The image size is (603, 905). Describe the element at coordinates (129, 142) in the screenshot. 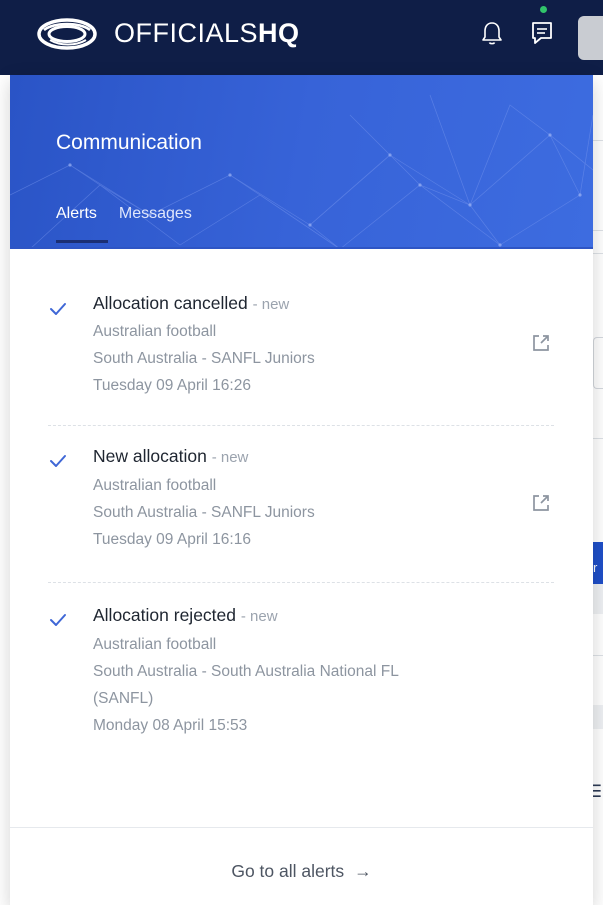

I see `panel-title: Communication` at that location.